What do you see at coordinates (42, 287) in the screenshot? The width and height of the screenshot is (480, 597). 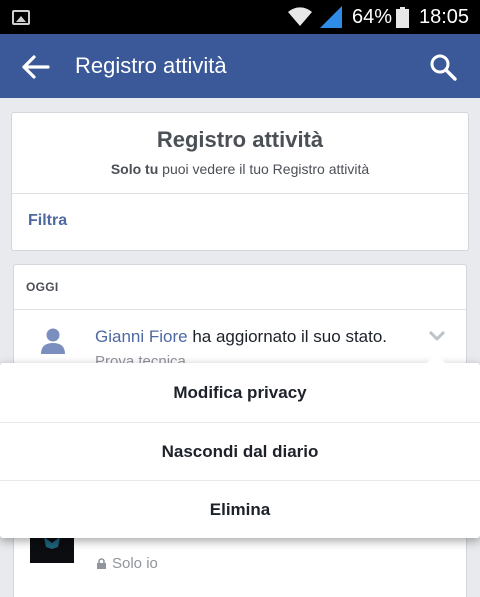 I see `section-header-today: OGGI` at bounding box center [42, 287].